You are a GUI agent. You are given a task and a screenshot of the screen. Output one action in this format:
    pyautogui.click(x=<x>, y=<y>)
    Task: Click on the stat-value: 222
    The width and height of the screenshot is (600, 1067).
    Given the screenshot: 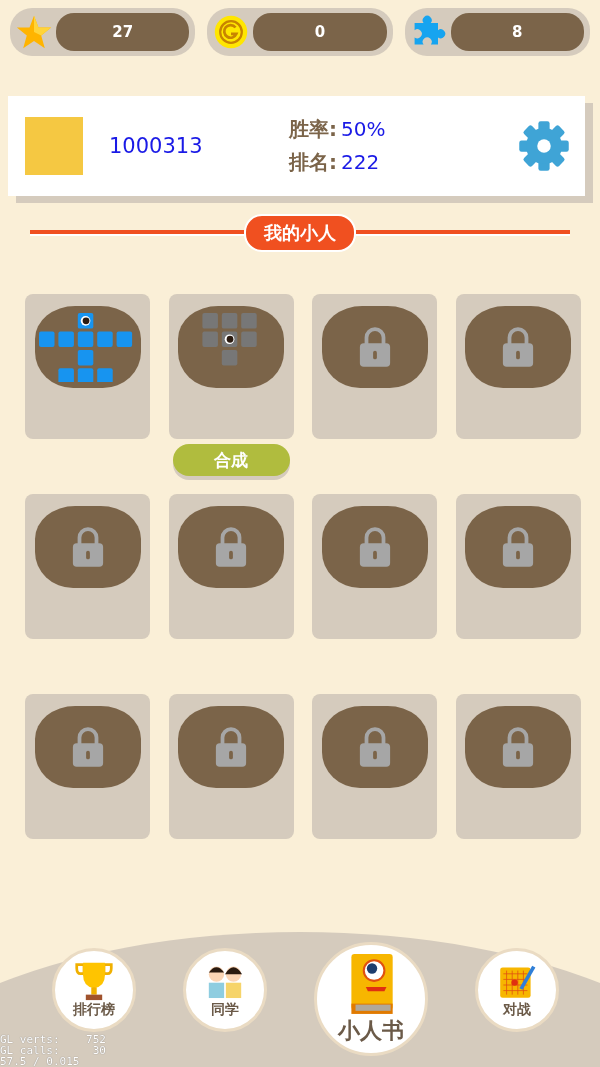 What is the action you would take?
    pyautogui.click(x=360, y=162)
    